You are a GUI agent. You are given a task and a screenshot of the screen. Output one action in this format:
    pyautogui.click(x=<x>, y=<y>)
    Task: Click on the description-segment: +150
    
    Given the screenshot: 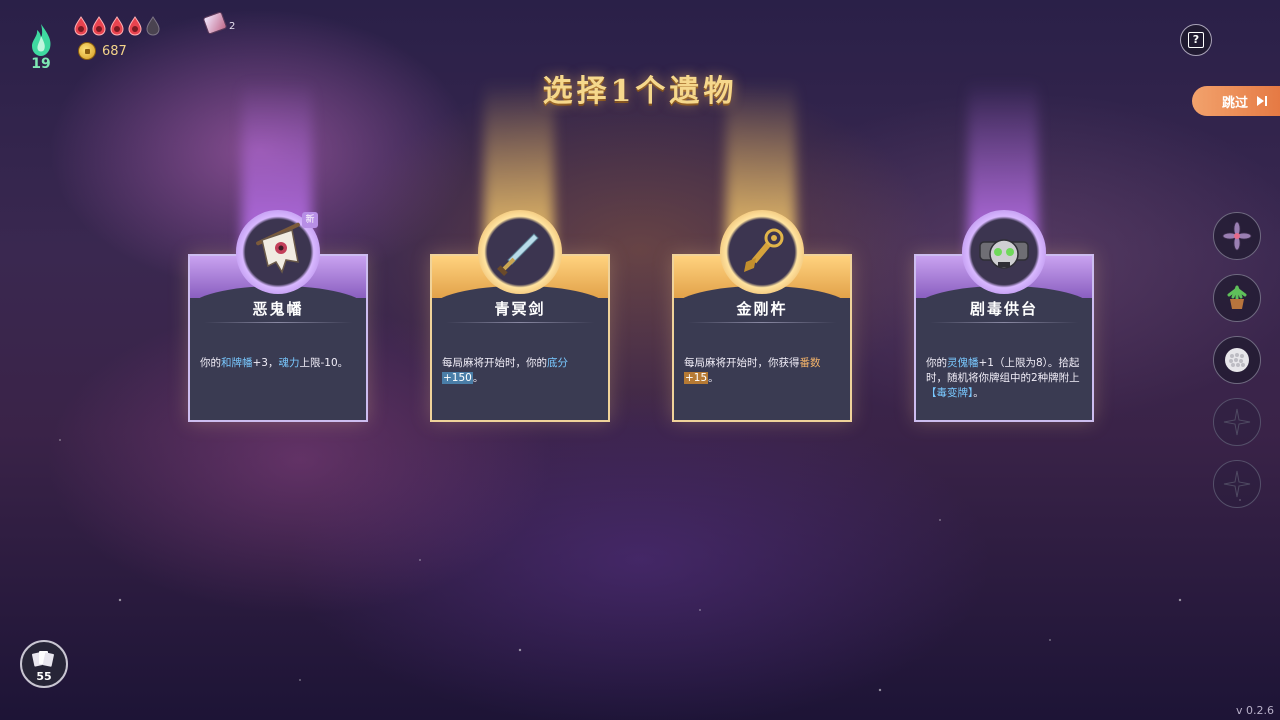 What is the action you would take?
    pyautogui.click(x=457, y=378)
    